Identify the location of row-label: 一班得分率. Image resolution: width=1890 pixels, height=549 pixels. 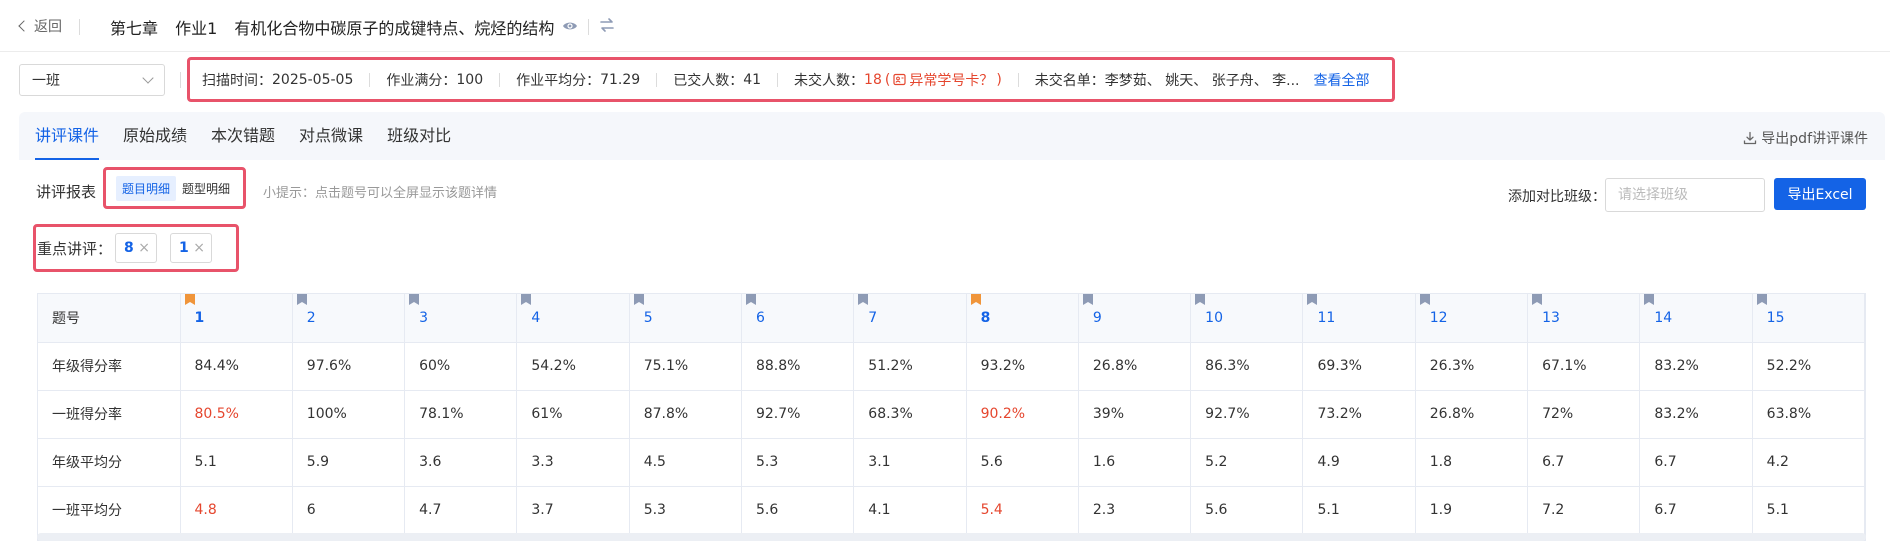
(109, 414).